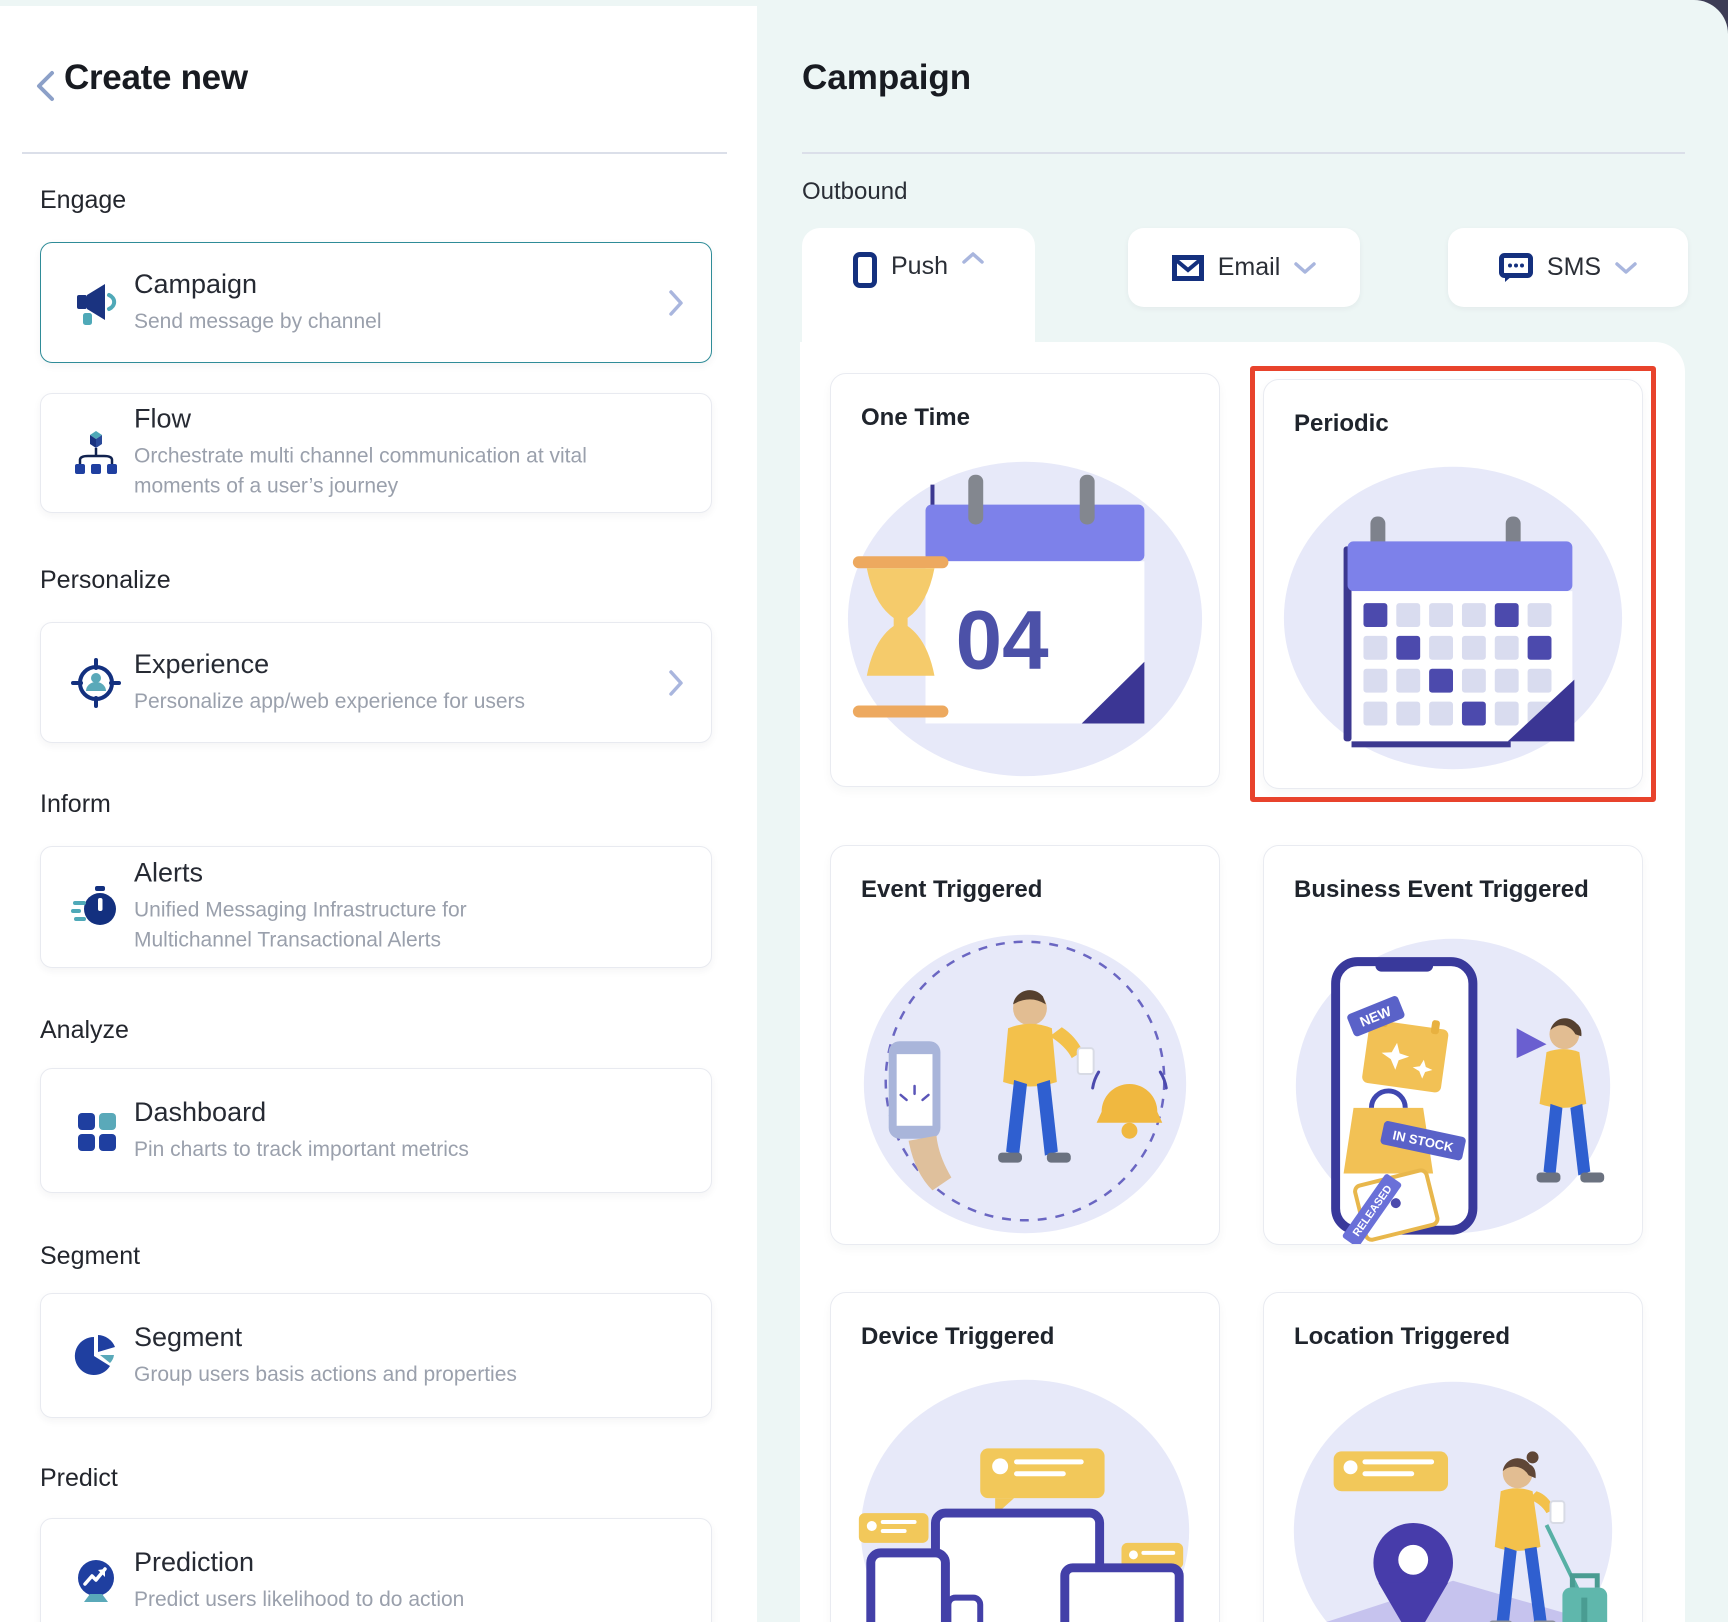  I want to click on campaign-type-location-triggered: Location Triggered, so click(1453, 1457).